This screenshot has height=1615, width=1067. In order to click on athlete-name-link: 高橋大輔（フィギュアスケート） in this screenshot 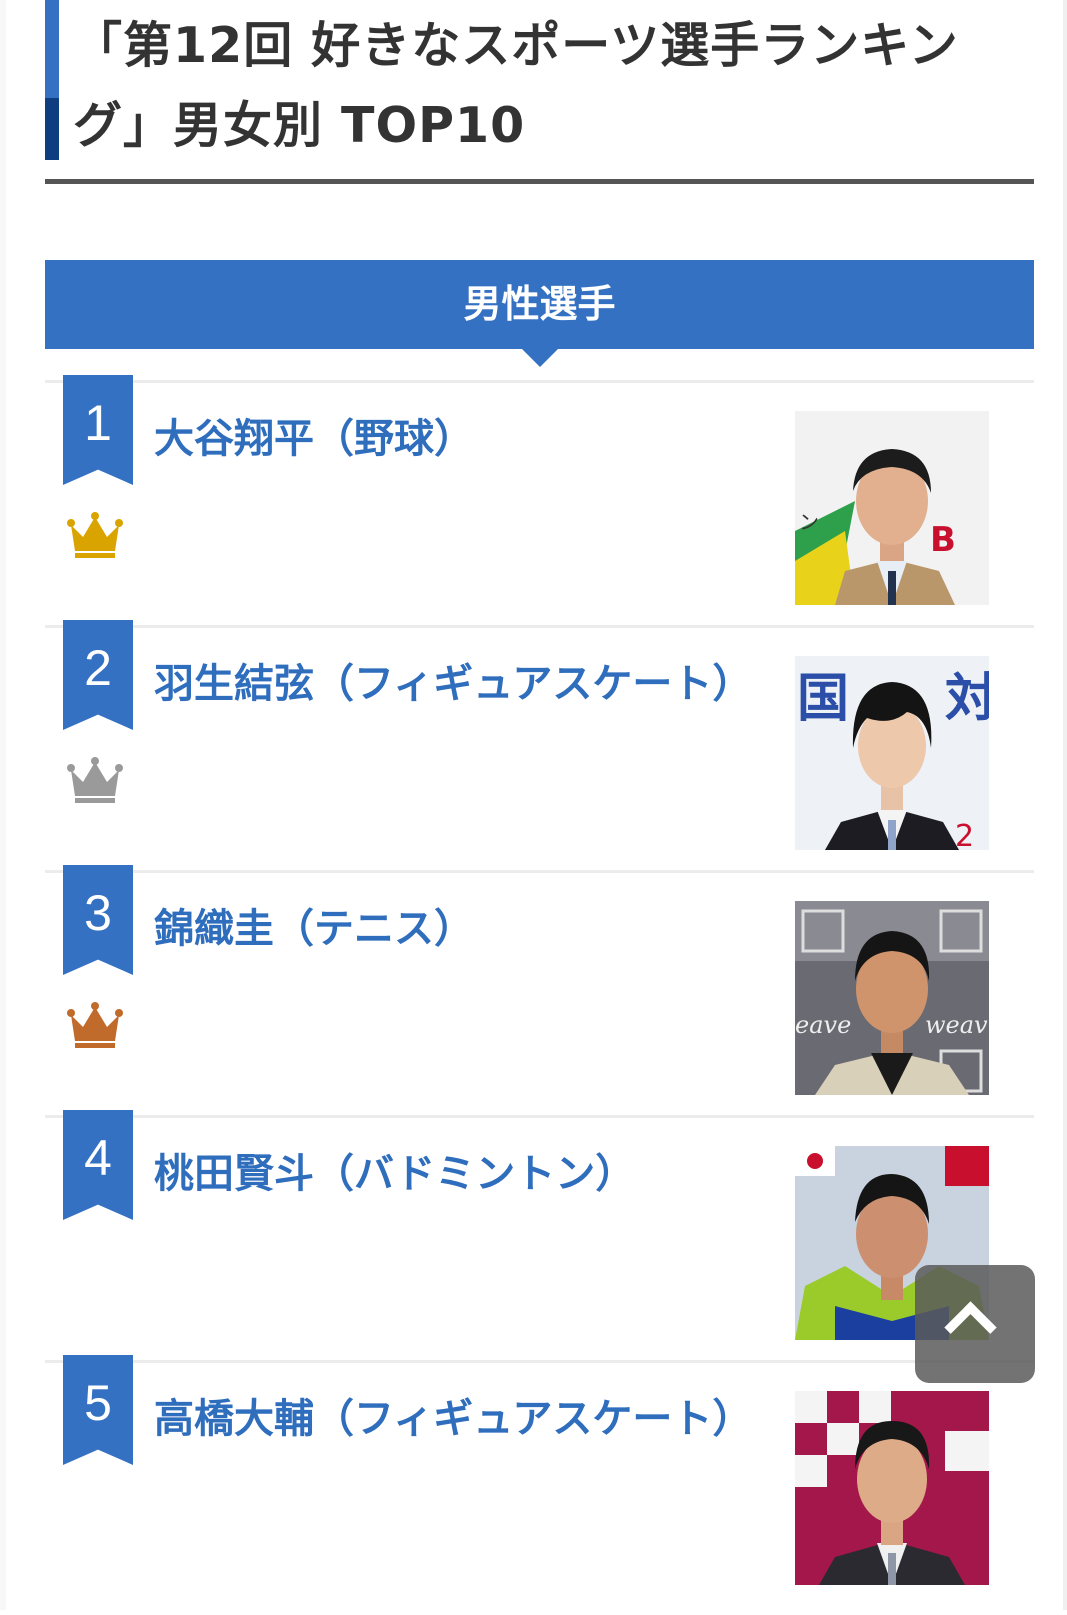, I will do `click(454, 1419)`.